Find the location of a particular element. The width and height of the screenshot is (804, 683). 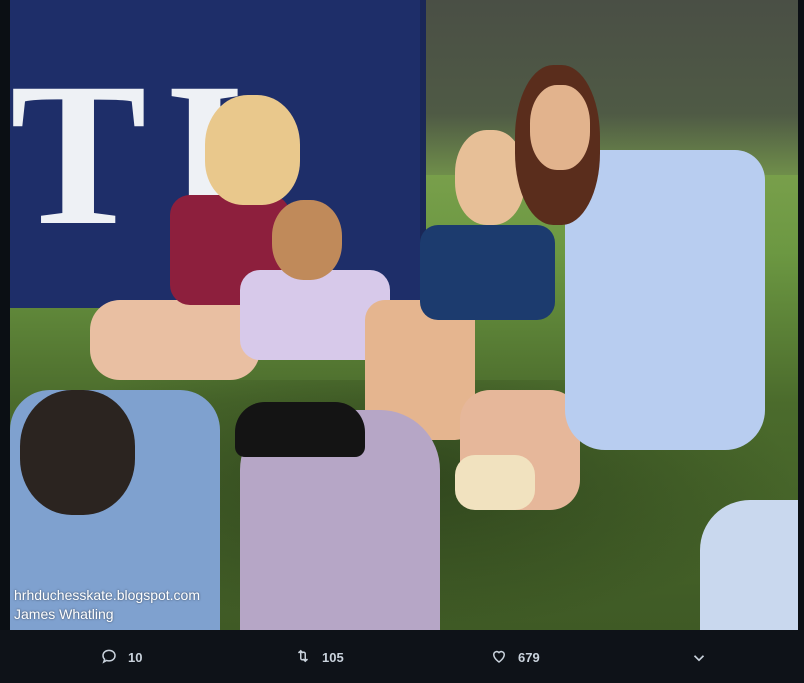

child-1-legs is located at coordinates (175, 340).